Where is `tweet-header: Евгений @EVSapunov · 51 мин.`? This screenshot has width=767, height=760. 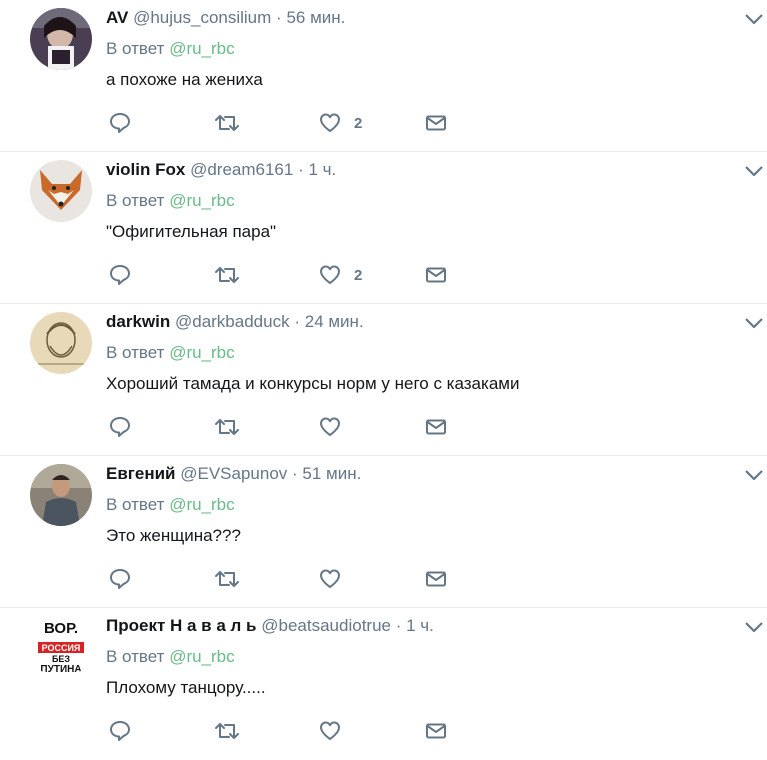
tweet-header: Евгений @EVSapunov · 51 мин. is located at coordinates (233, 474).